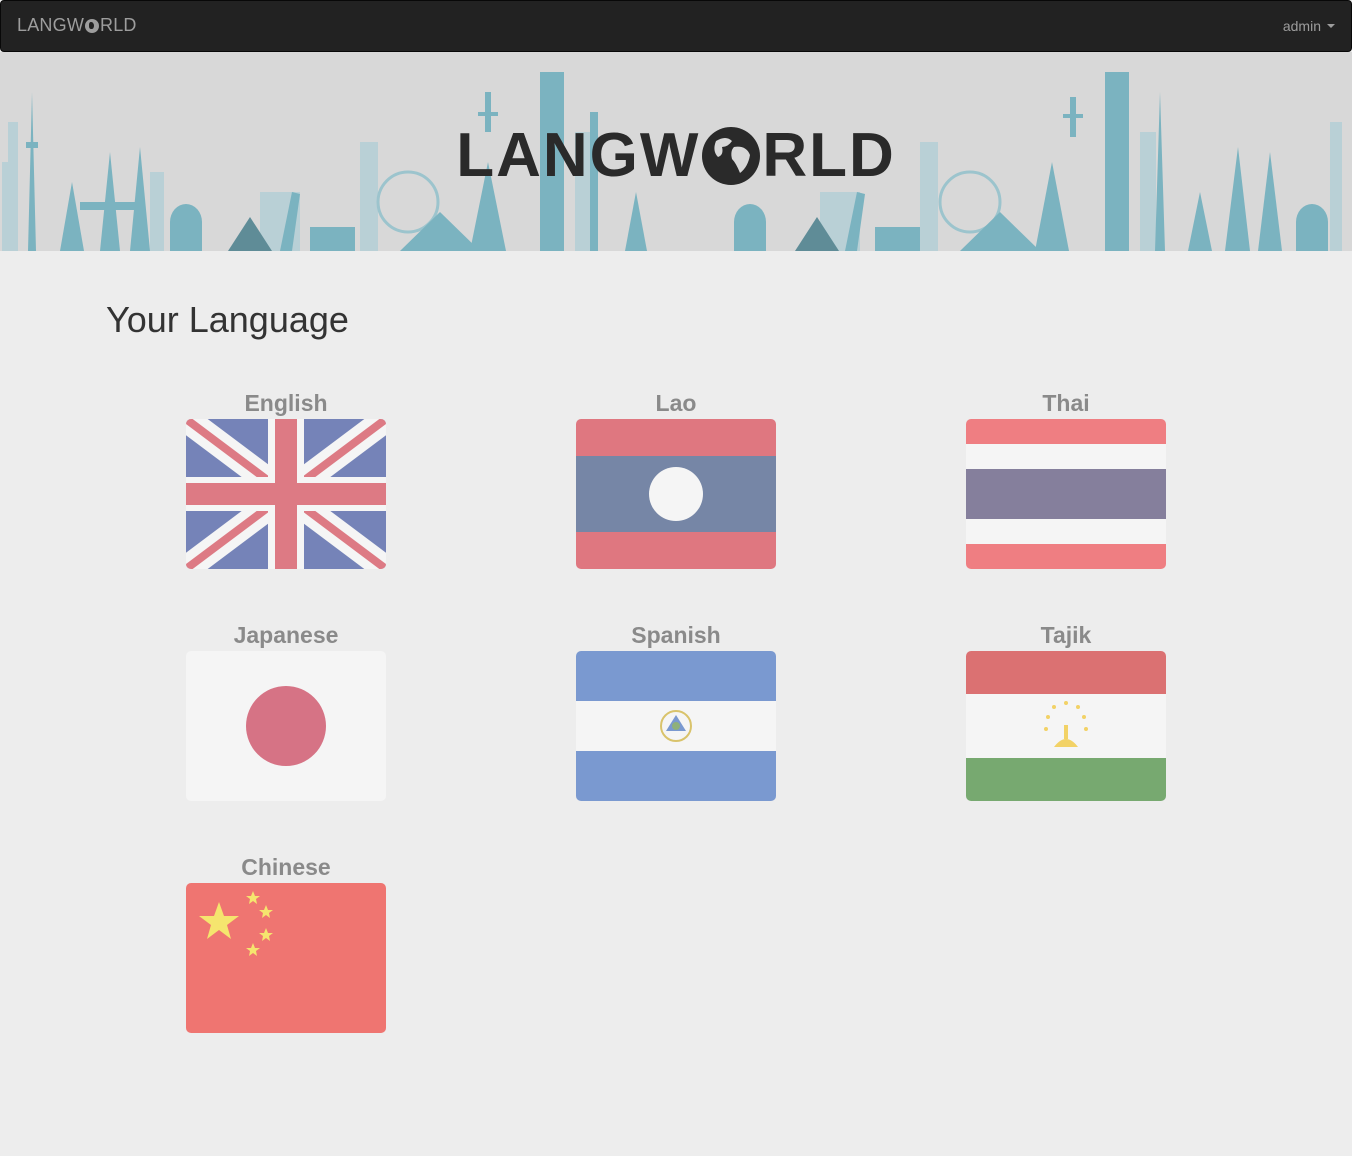  What do you see at coordinates (1066, 635) in the screenshot?
I see `language-label: Tajik` at bounding box center [1066, 635].